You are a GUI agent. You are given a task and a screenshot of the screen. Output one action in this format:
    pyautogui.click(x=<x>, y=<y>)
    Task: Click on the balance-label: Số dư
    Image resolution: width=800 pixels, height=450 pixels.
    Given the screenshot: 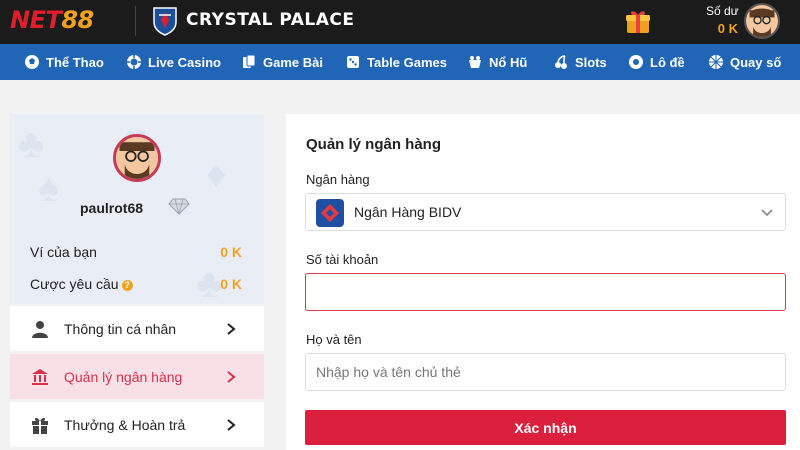 What is the action you would take?
    pyautogui.click(x=722, y=11)
    